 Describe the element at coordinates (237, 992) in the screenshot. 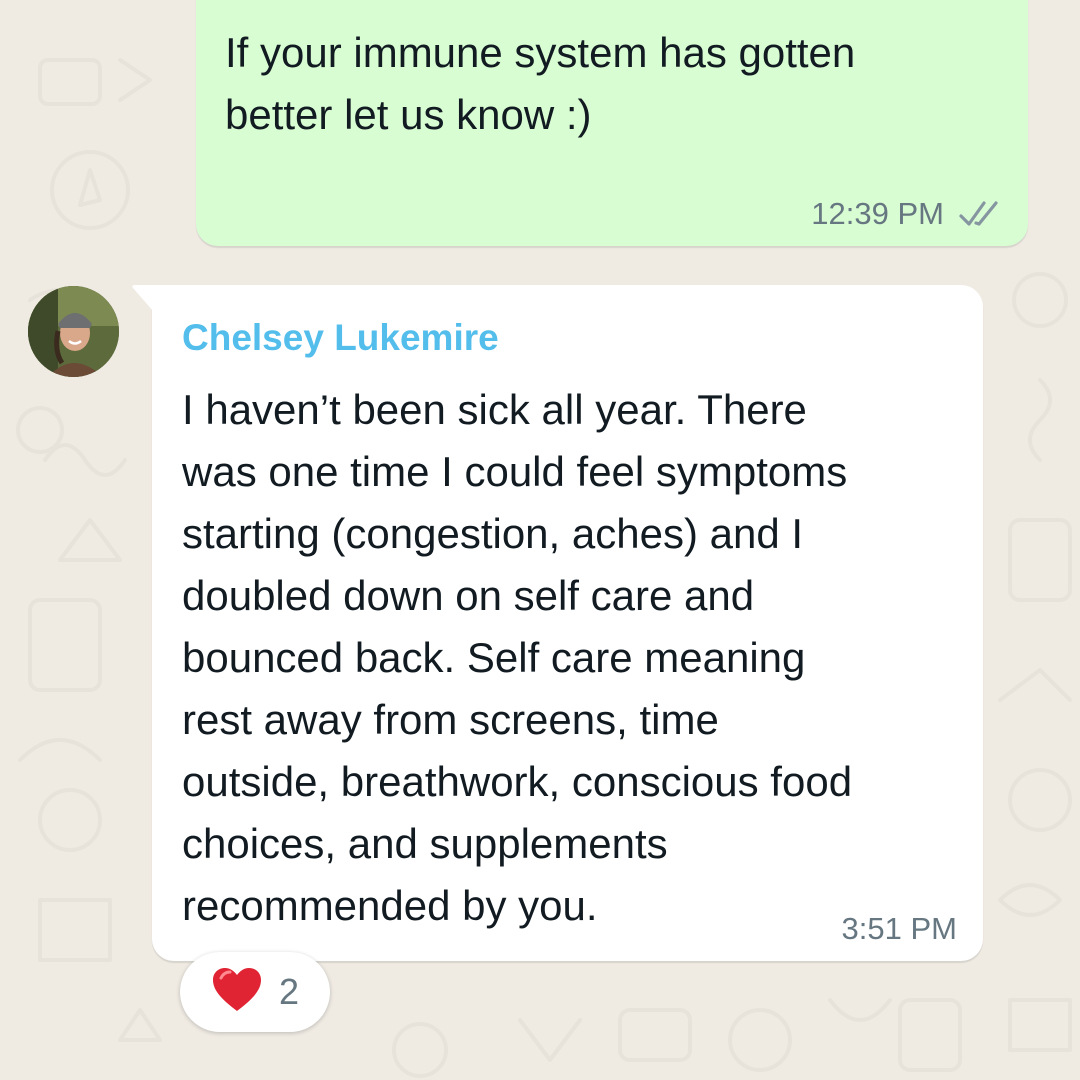

I see `red-heart-icon` at that location.